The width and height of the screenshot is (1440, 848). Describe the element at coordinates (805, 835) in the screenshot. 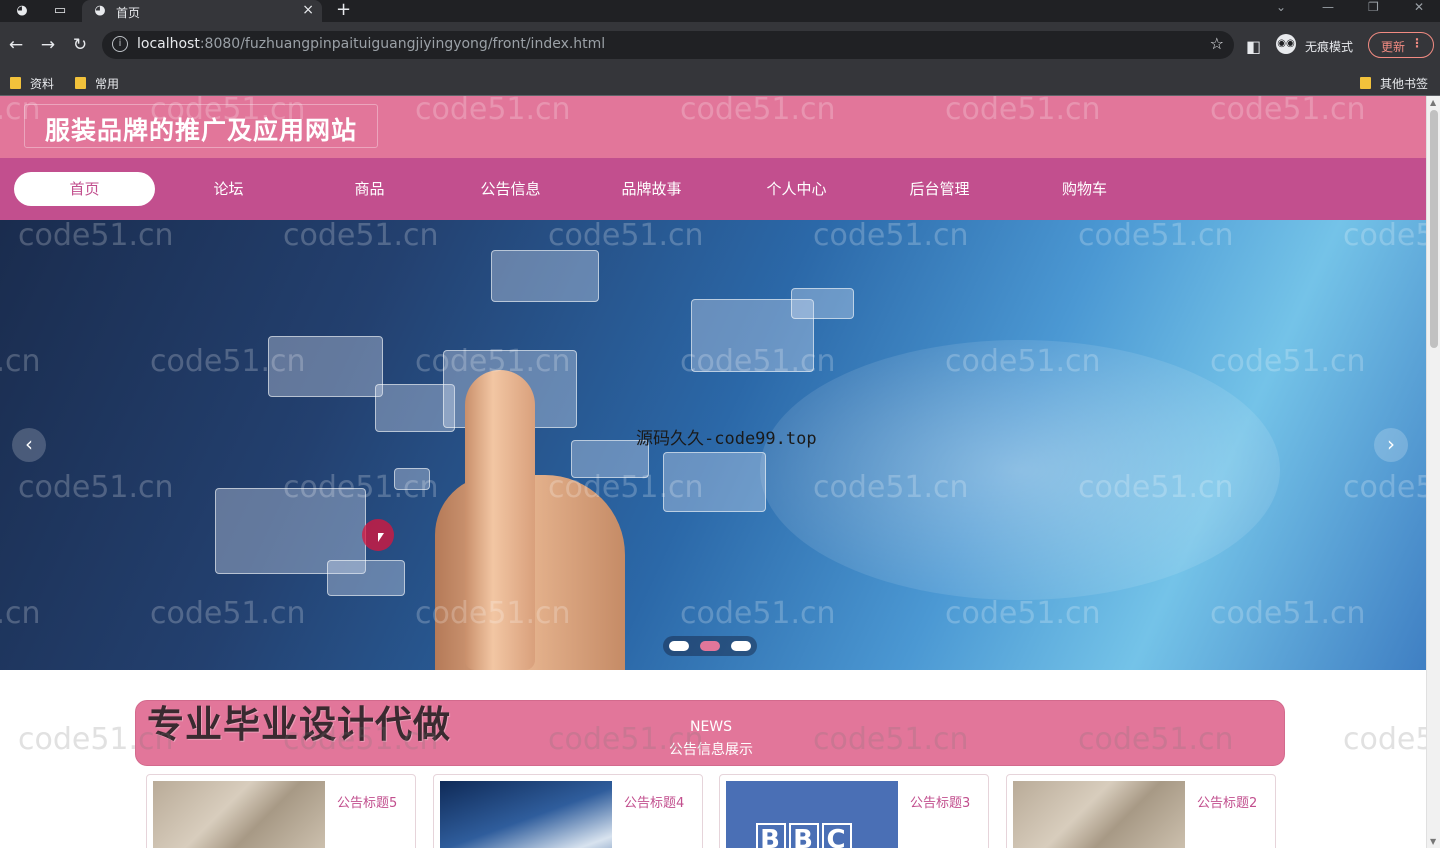

I see `bbc-logo: BBC` at that location.